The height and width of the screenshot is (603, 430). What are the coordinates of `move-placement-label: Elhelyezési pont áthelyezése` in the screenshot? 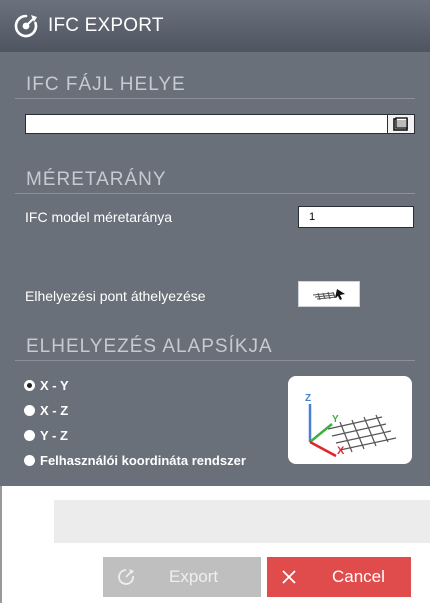 It's located at (115, 296).